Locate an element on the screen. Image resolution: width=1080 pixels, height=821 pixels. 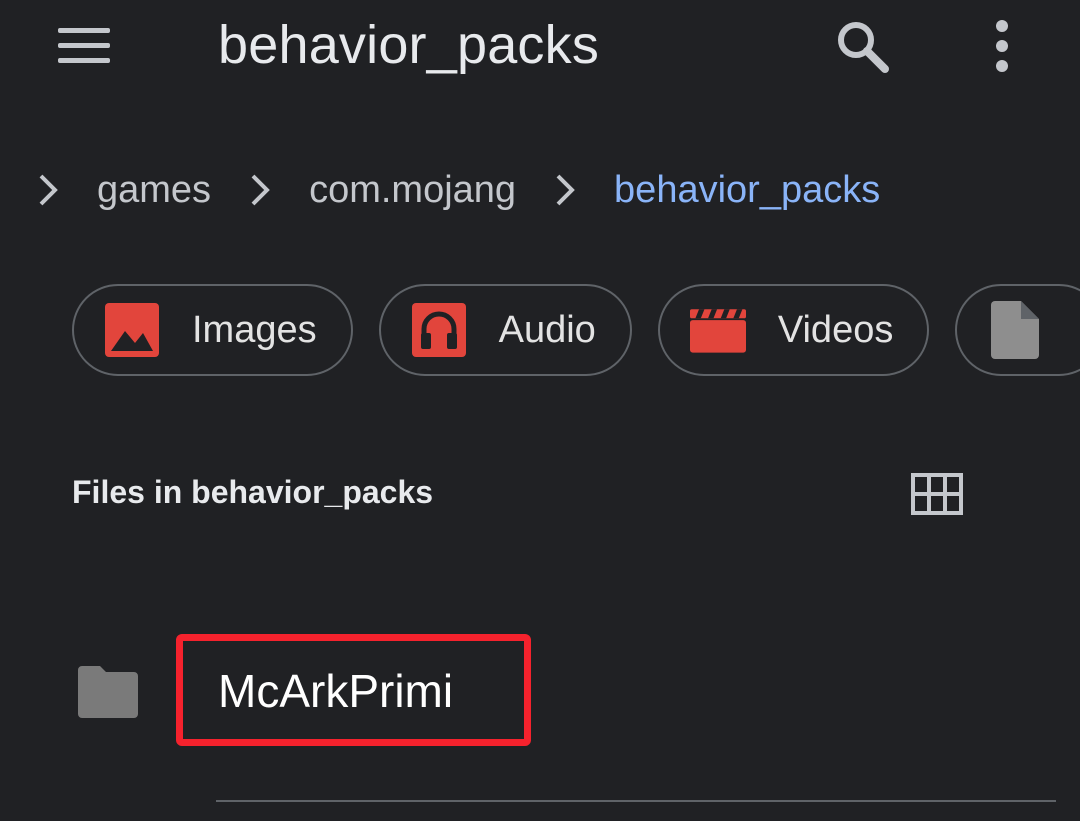
filter-chips: Images Audio Videos is located at coordinates (576, 330).